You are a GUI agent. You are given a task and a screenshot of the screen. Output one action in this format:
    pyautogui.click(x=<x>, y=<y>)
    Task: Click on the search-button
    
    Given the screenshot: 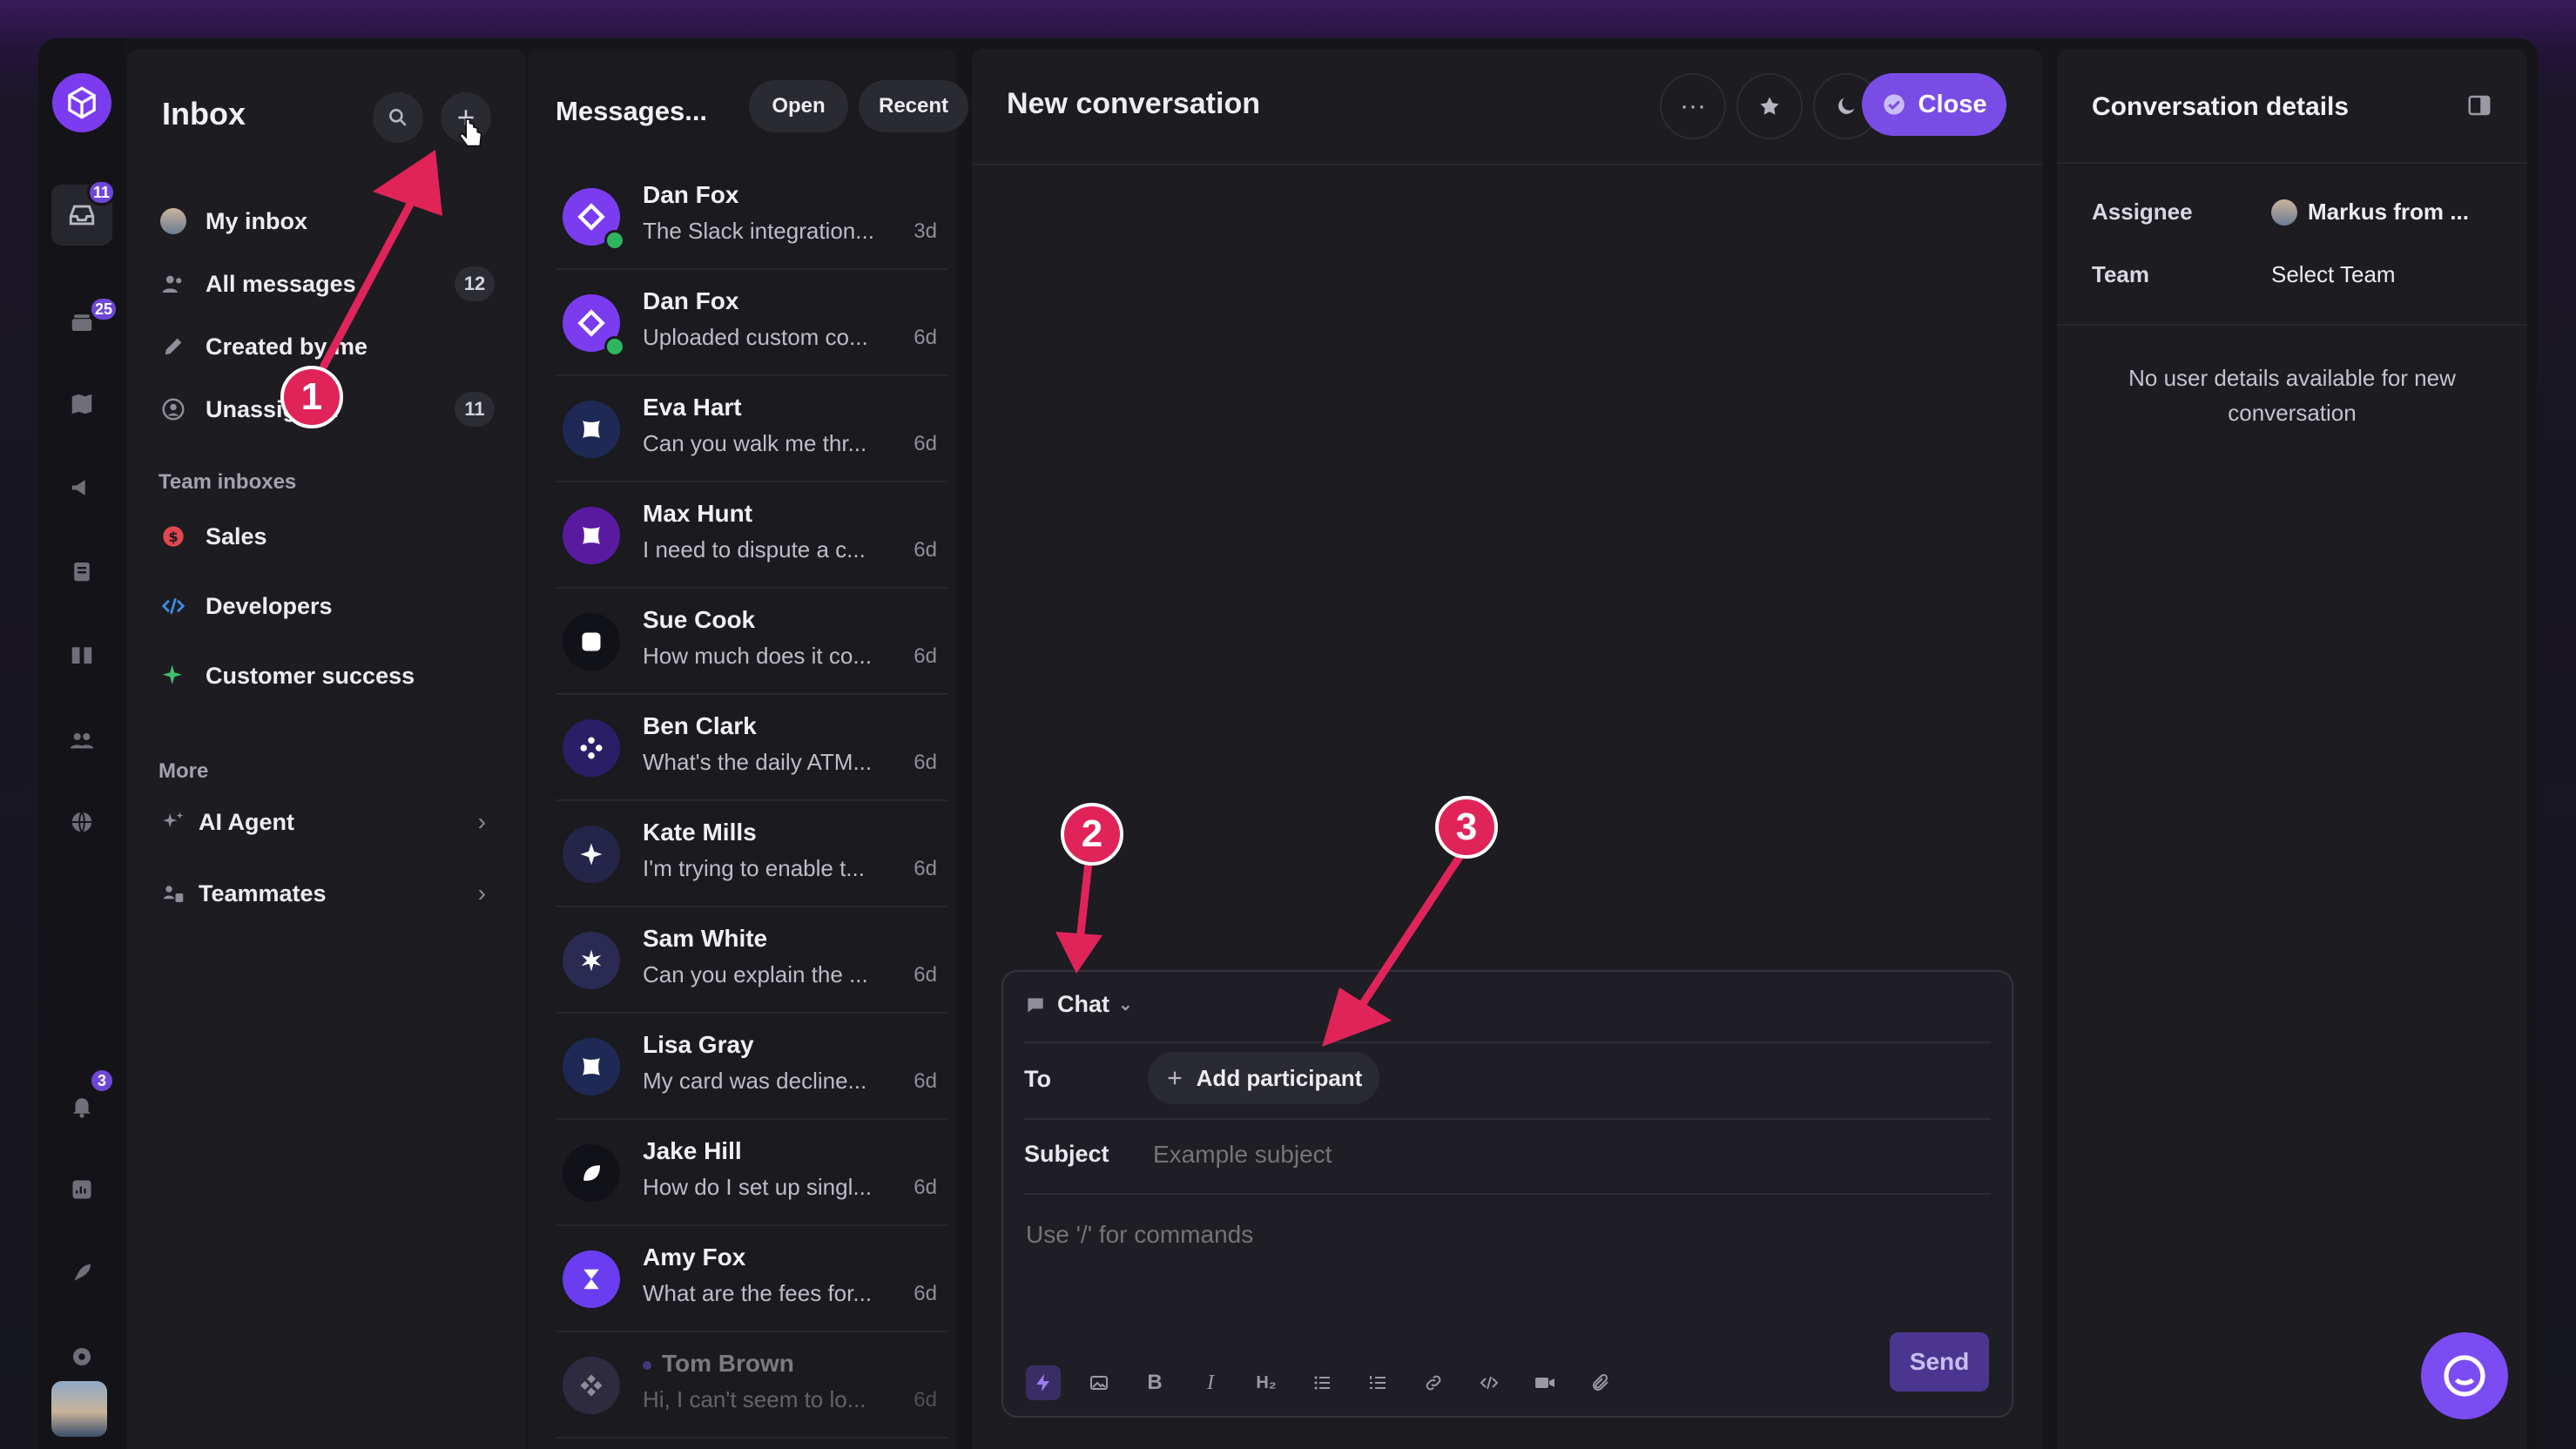 What is the action you would take?
    pyautogui.click(x=398, y=117)
    